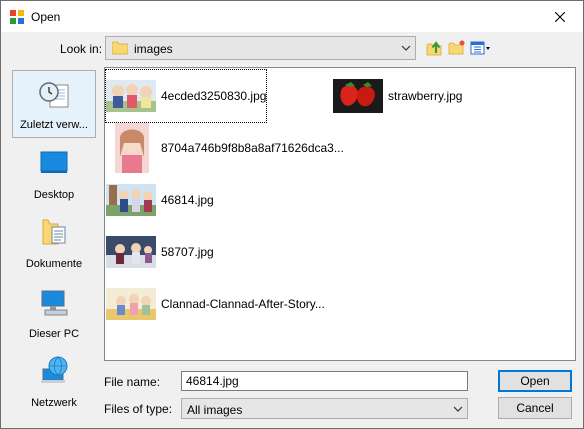  I want to click on title-bar: Open, so click(292, 16).